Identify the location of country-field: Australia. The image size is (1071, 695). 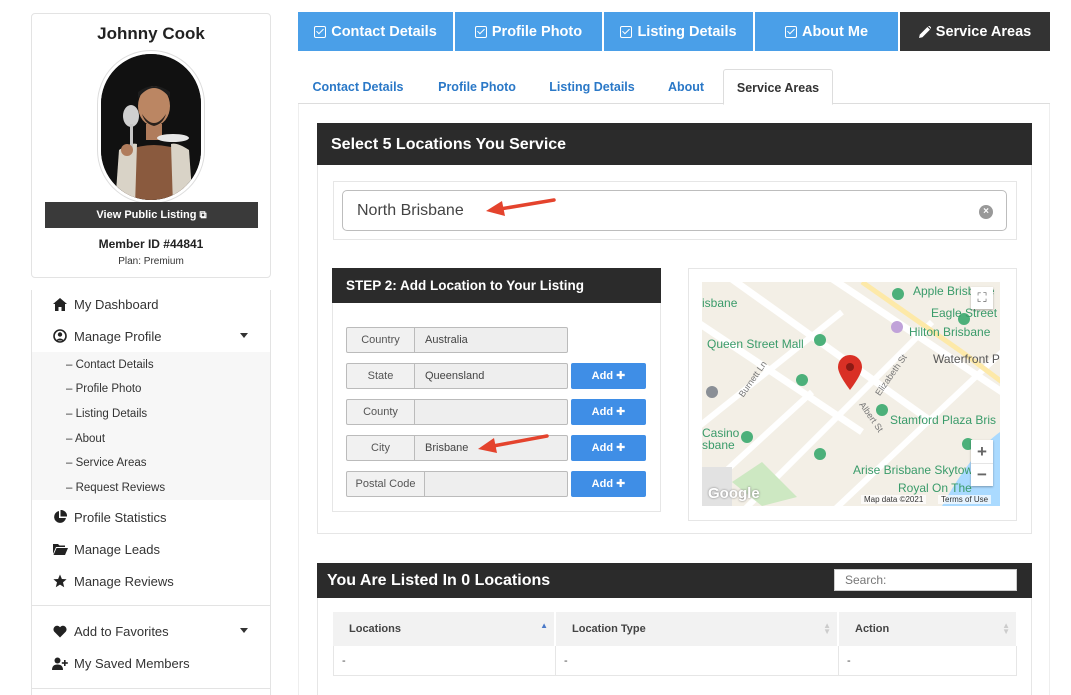
(491, 340).